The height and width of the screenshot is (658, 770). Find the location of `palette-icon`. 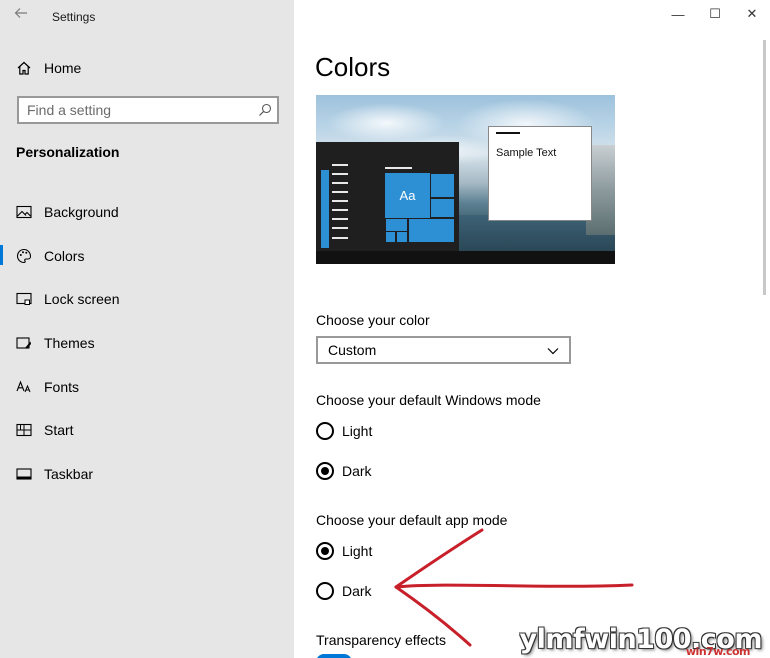

palette-icon is located at coordinates (24, 256).